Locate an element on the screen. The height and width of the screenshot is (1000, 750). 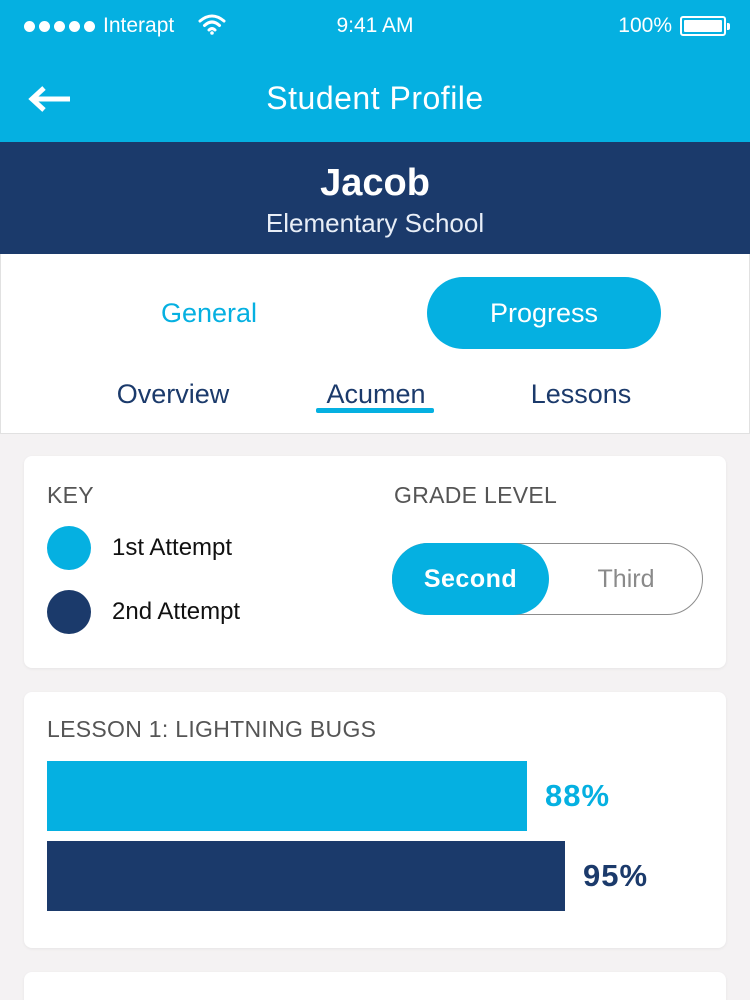
battery-icon is located at coordinates (705, 26).